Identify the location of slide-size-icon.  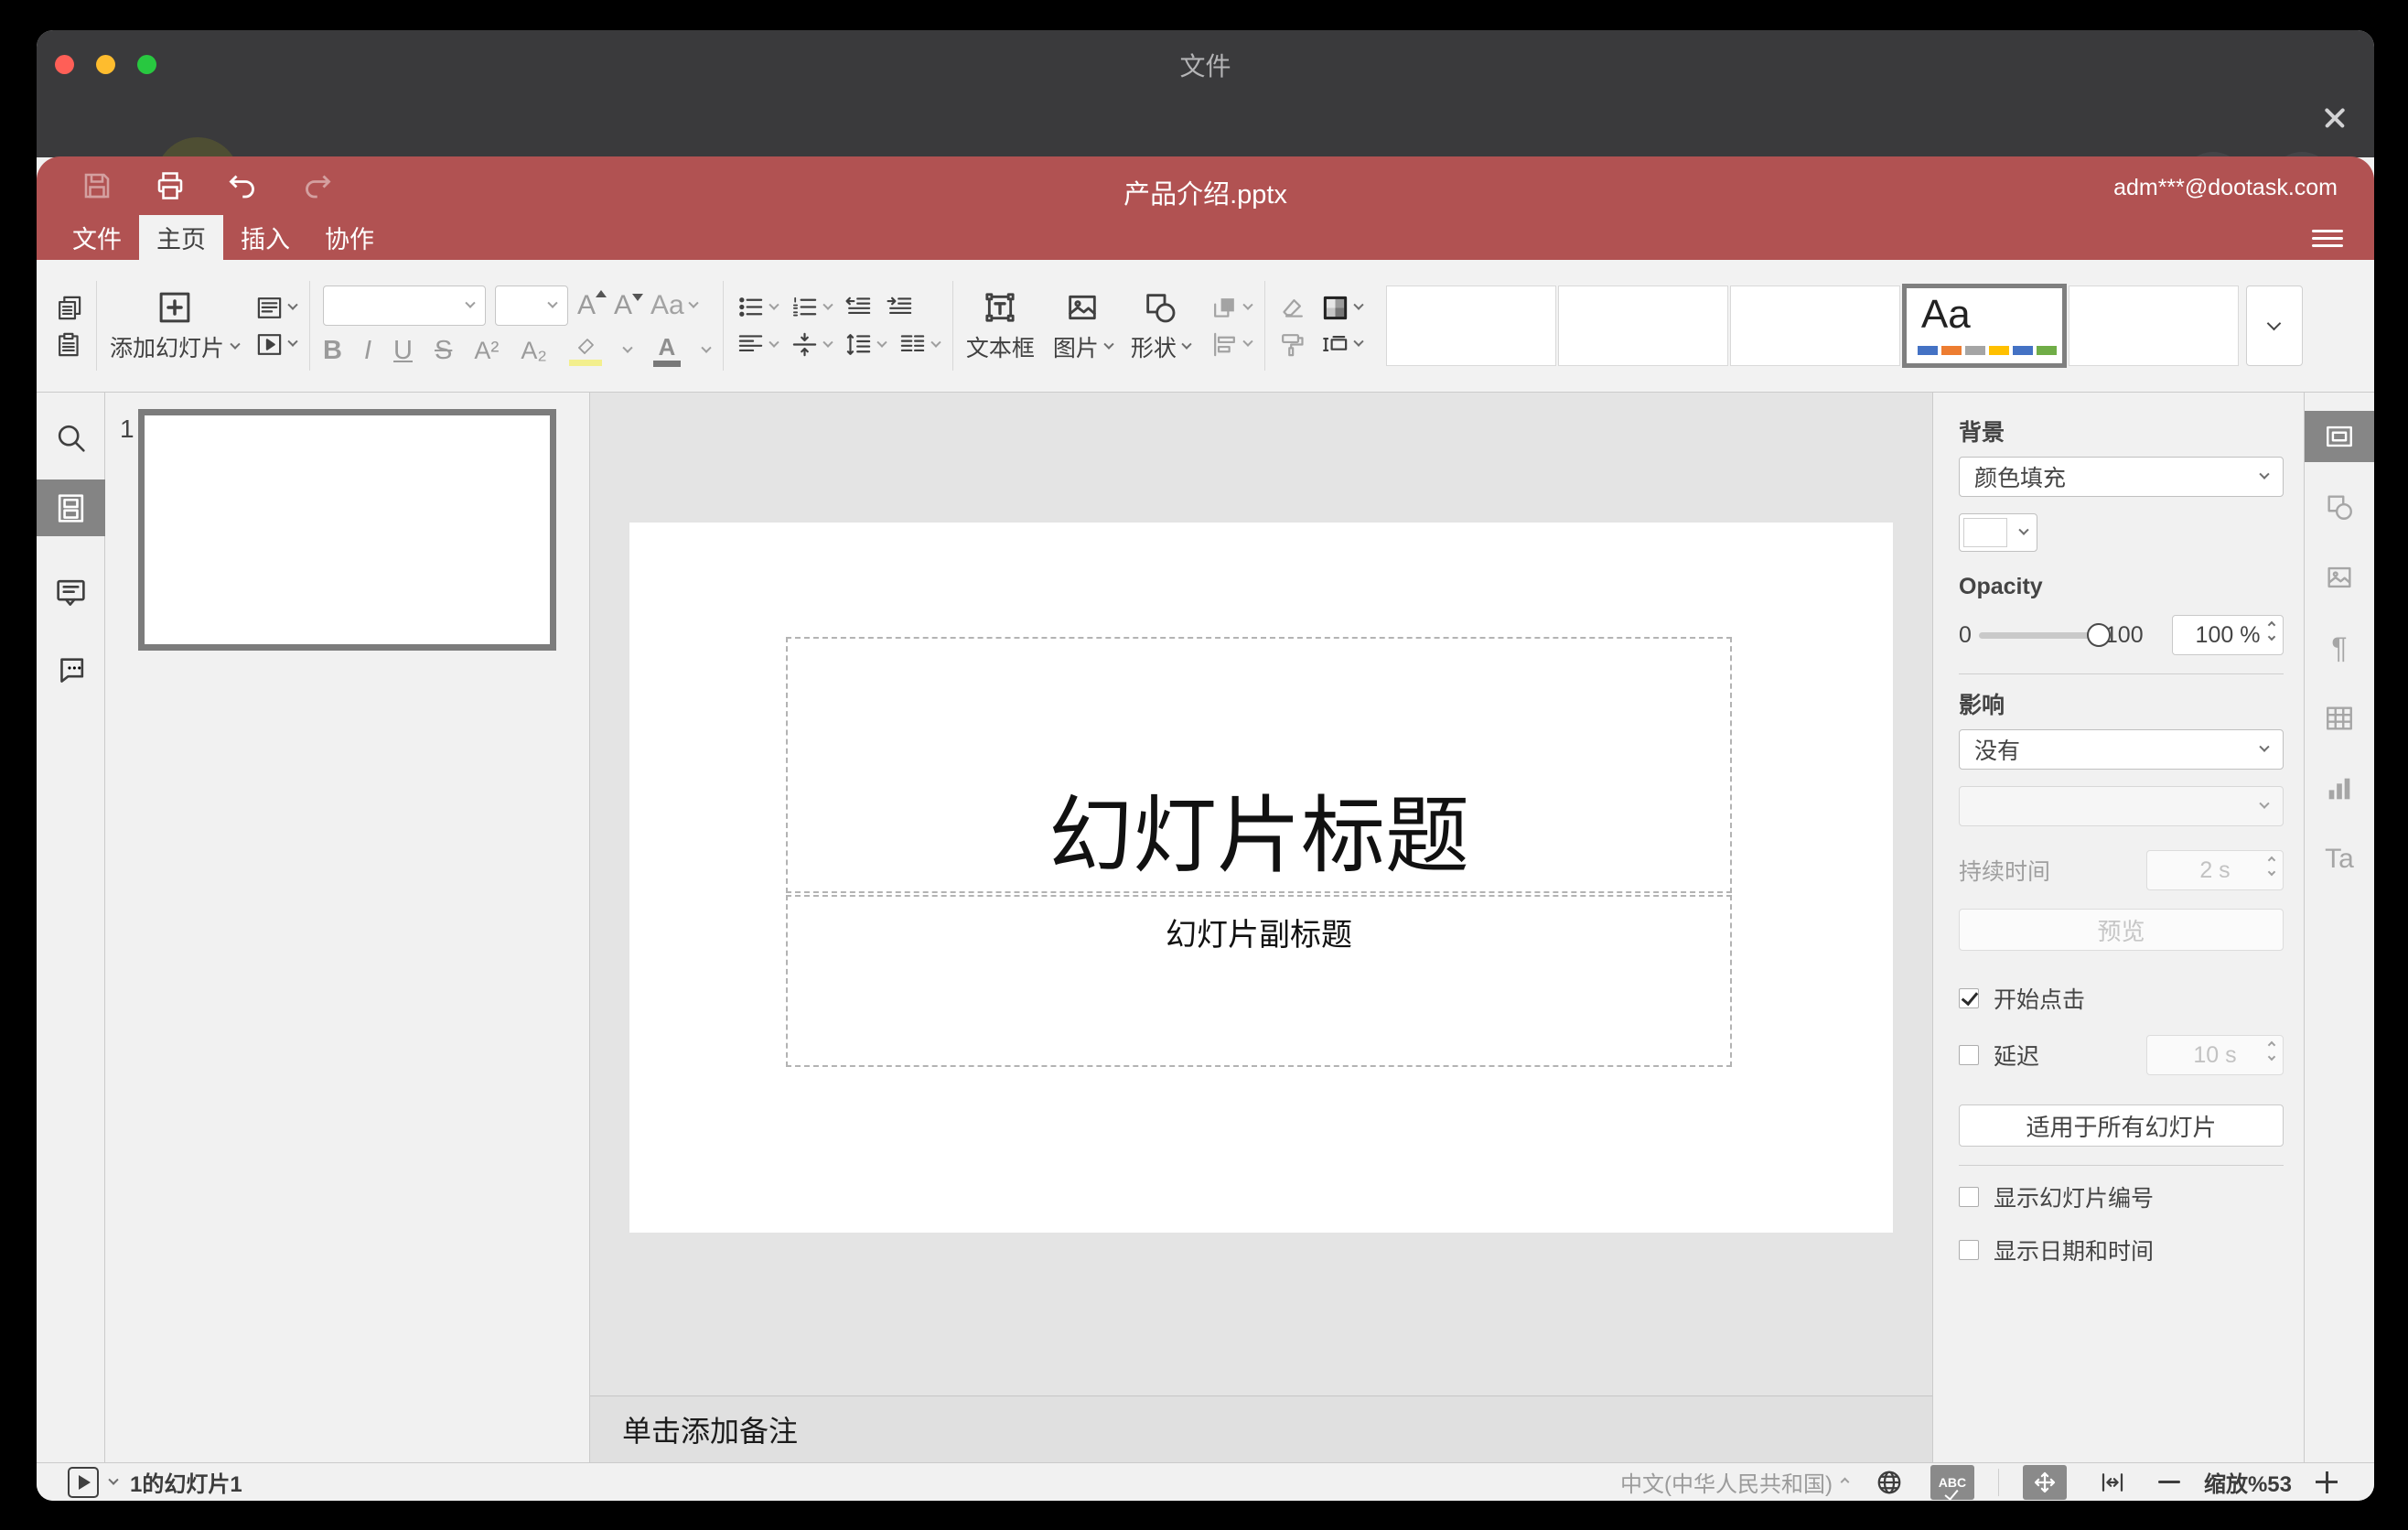
(1342, 344).